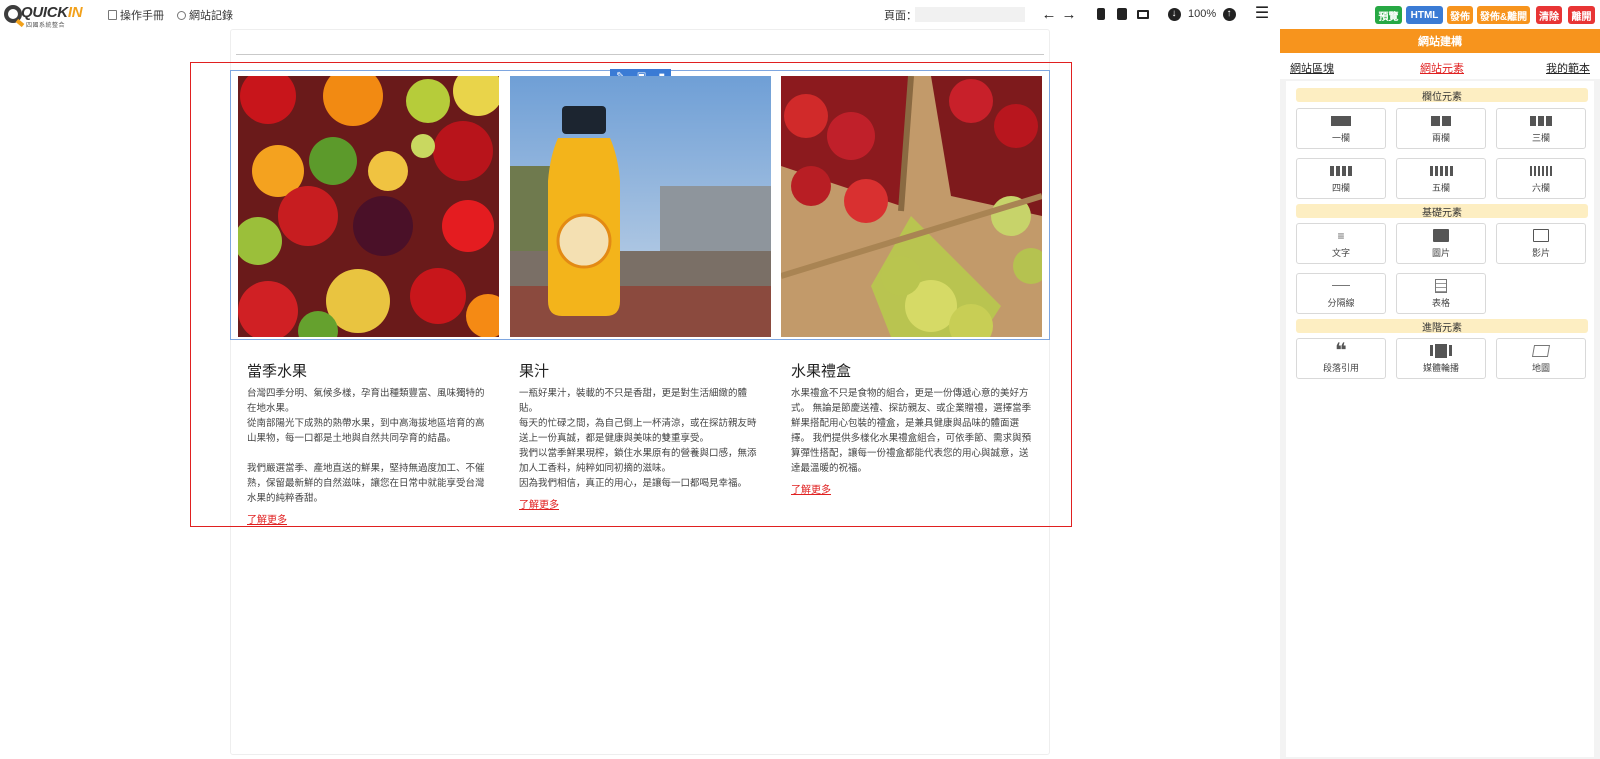 Image resolution: width=1600 pixels, height=759 pixels. Describe the element at coordinates (1341, 235) in the screenshot. I see `text-icon: ≡` at that location.